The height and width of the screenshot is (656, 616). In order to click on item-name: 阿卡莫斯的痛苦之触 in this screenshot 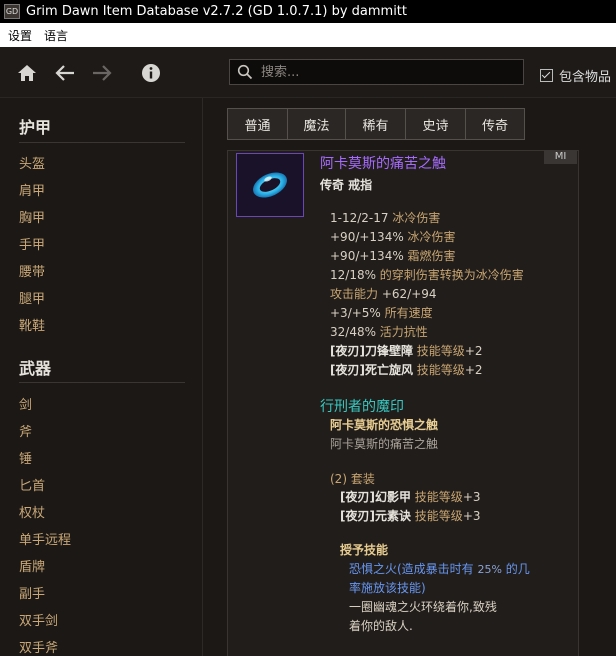, I will do `click(383, 164)`.